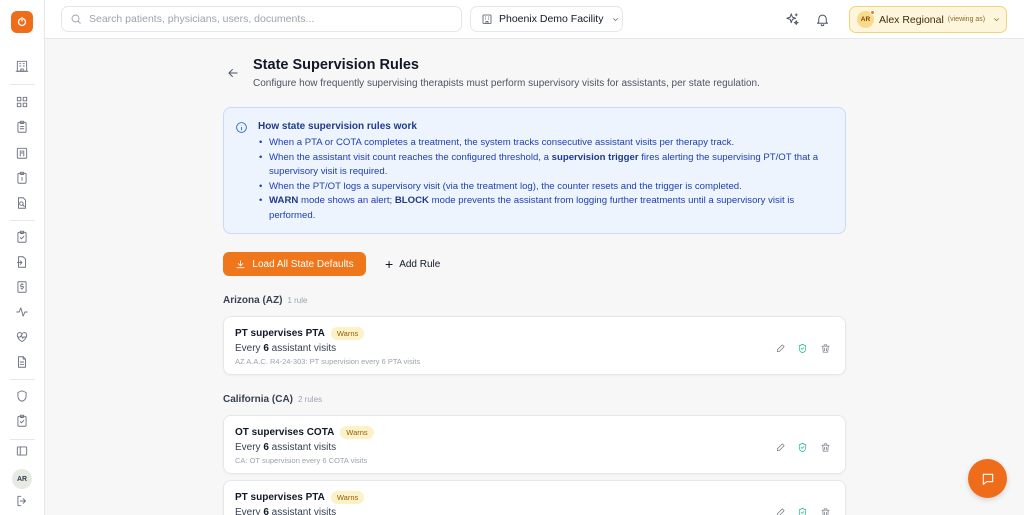  I want to click on user-role-note: (viewing as), so click(966, 19).